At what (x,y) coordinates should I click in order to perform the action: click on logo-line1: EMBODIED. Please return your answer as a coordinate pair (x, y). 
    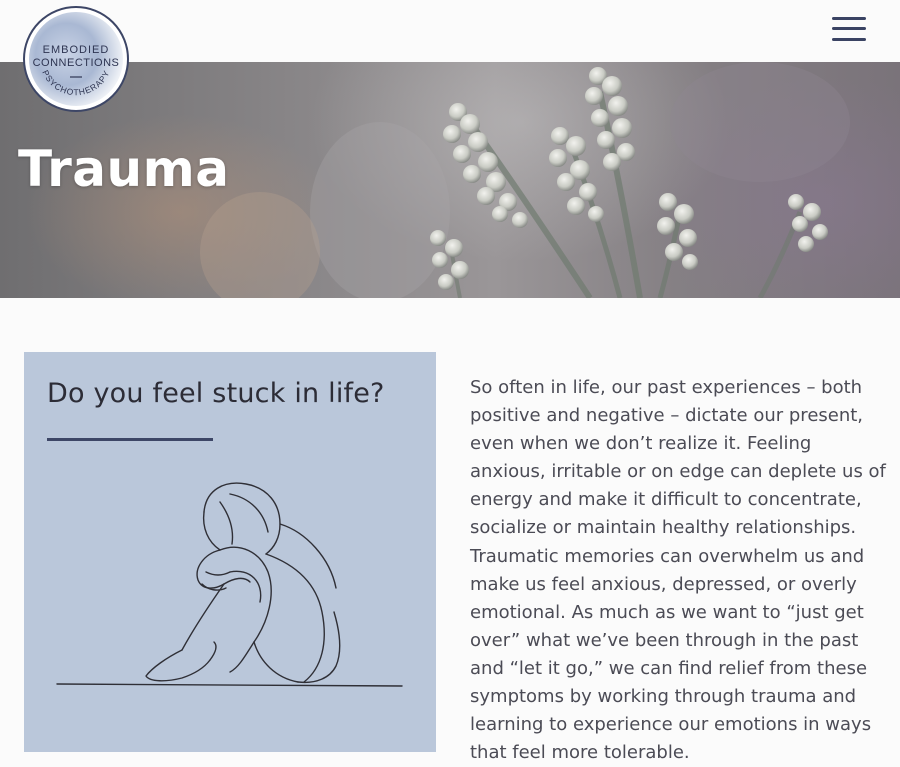
    Looking at the image, I should click on (76, 50).